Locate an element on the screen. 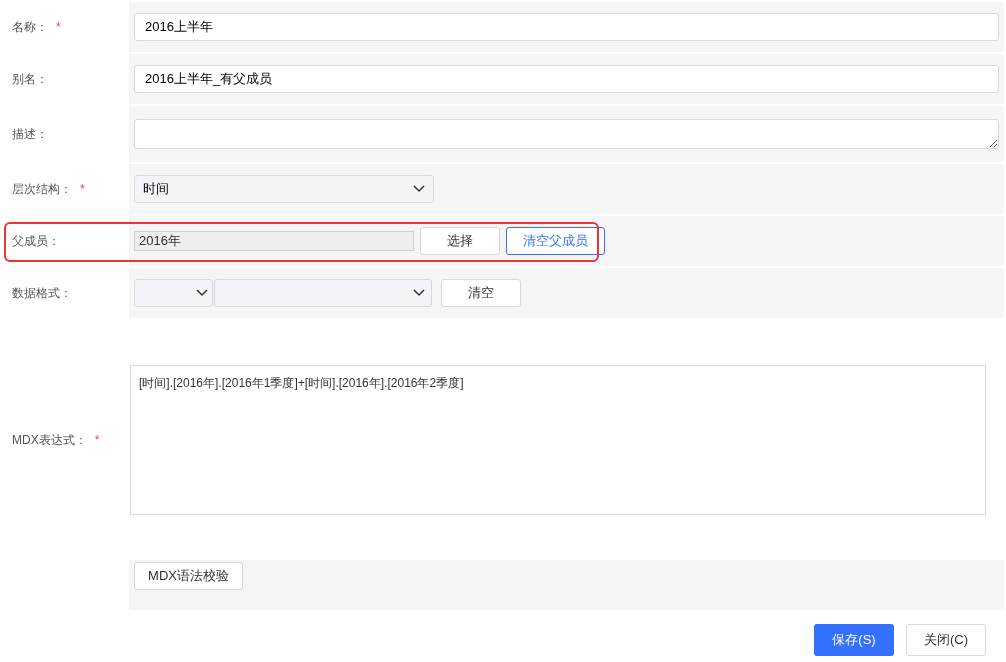 The image size is (1006, 662). text-field: 2016上半年 is located at coordinates (566, 27).